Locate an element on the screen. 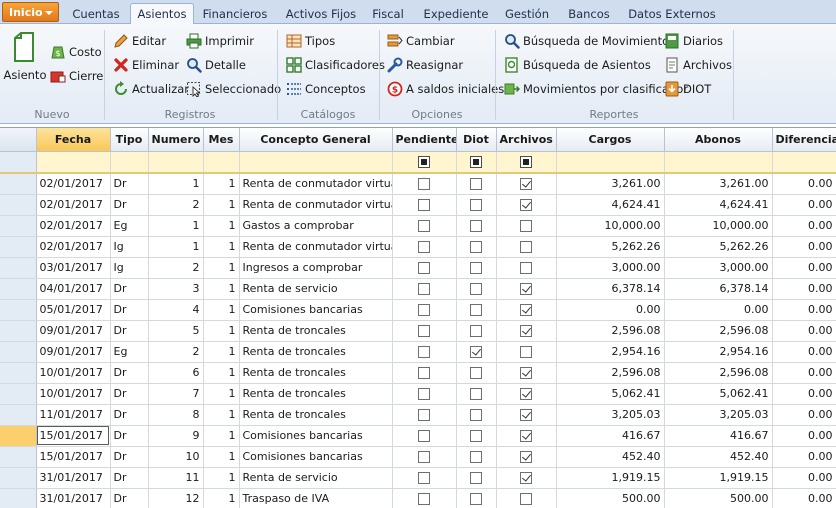  cell-concepto: Traspaso de IVA is located at coordinates (316, 498).